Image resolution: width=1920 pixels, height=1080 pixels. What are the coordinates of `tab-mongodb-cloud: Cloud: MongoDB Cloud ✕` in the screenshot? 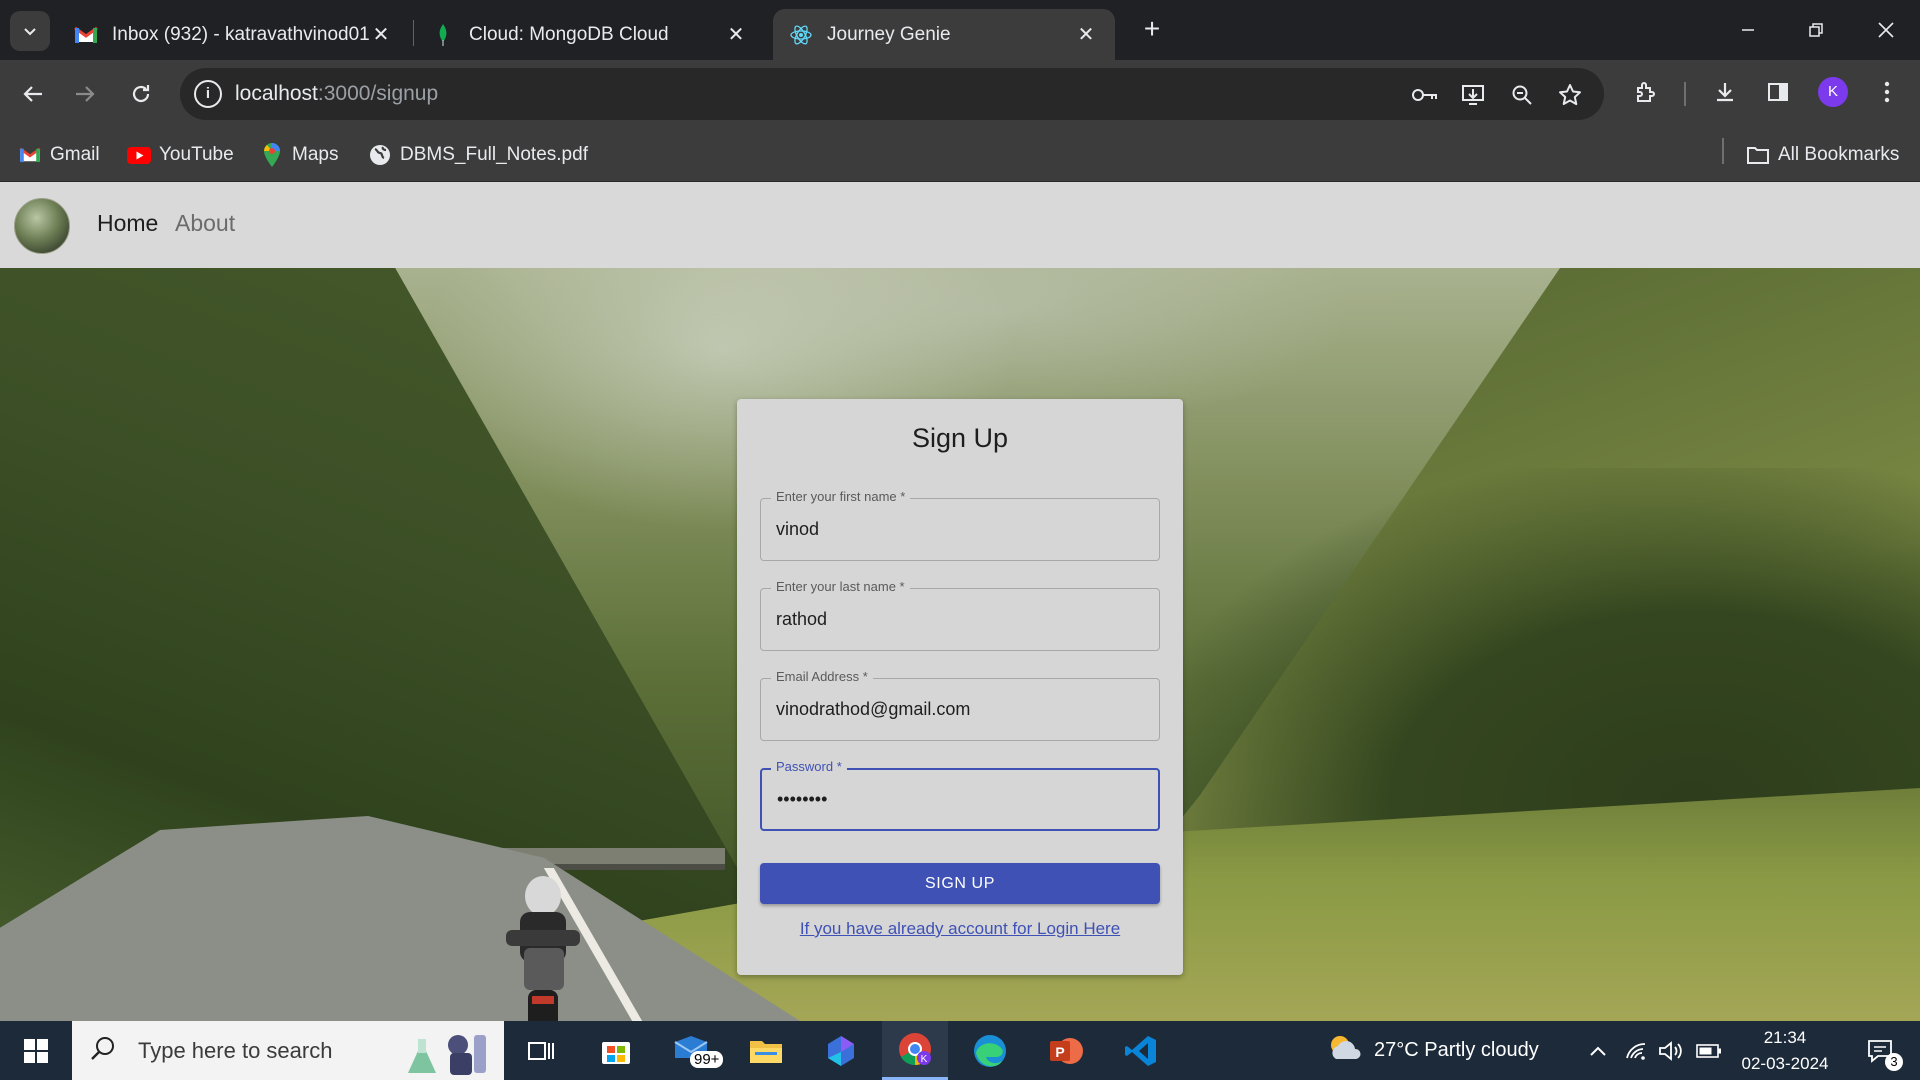 It's located at (590, 34).